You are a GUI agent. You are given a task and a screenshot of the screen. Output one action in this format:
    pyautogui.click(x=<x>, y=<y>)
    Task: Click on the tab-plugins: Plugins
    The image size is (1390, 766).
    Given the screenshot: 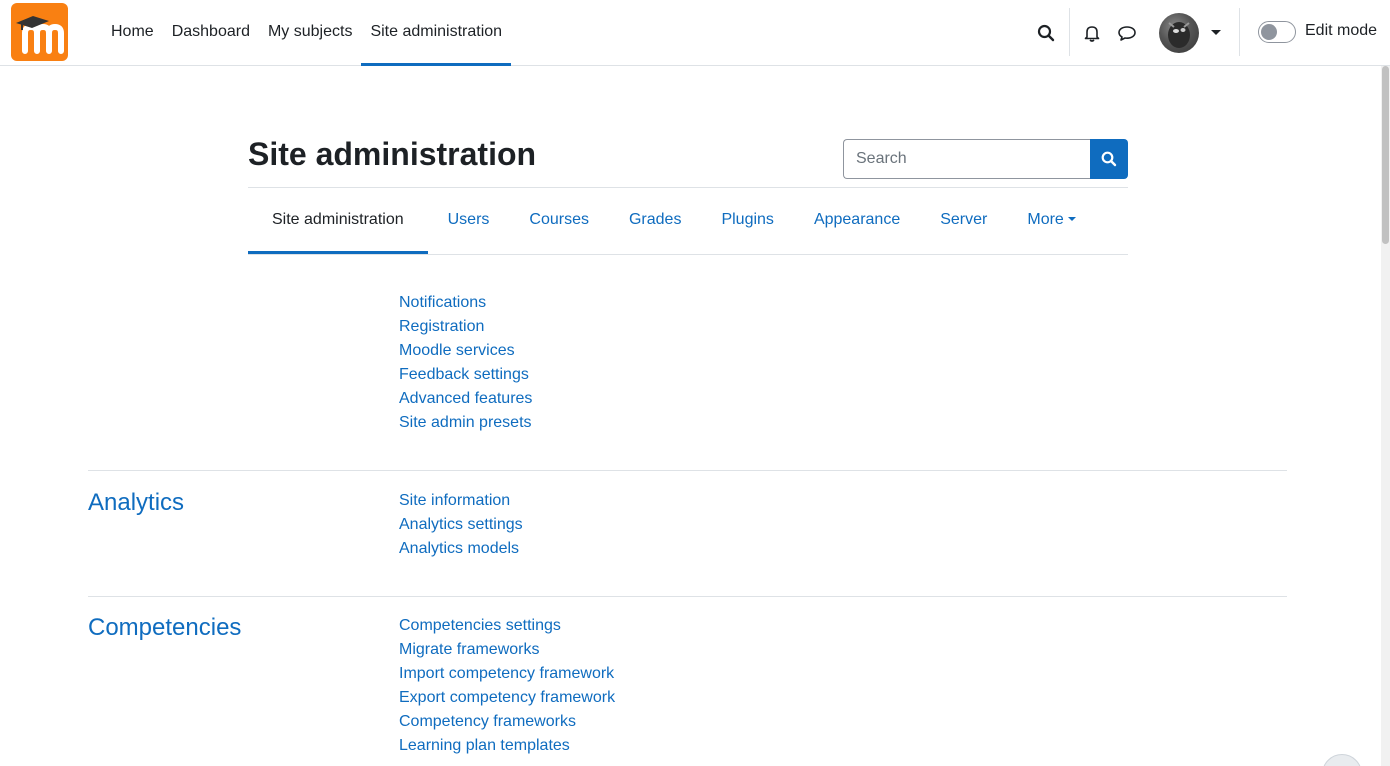 What is the action you would take?
    pyautogui.click(x=747, y=221)
    